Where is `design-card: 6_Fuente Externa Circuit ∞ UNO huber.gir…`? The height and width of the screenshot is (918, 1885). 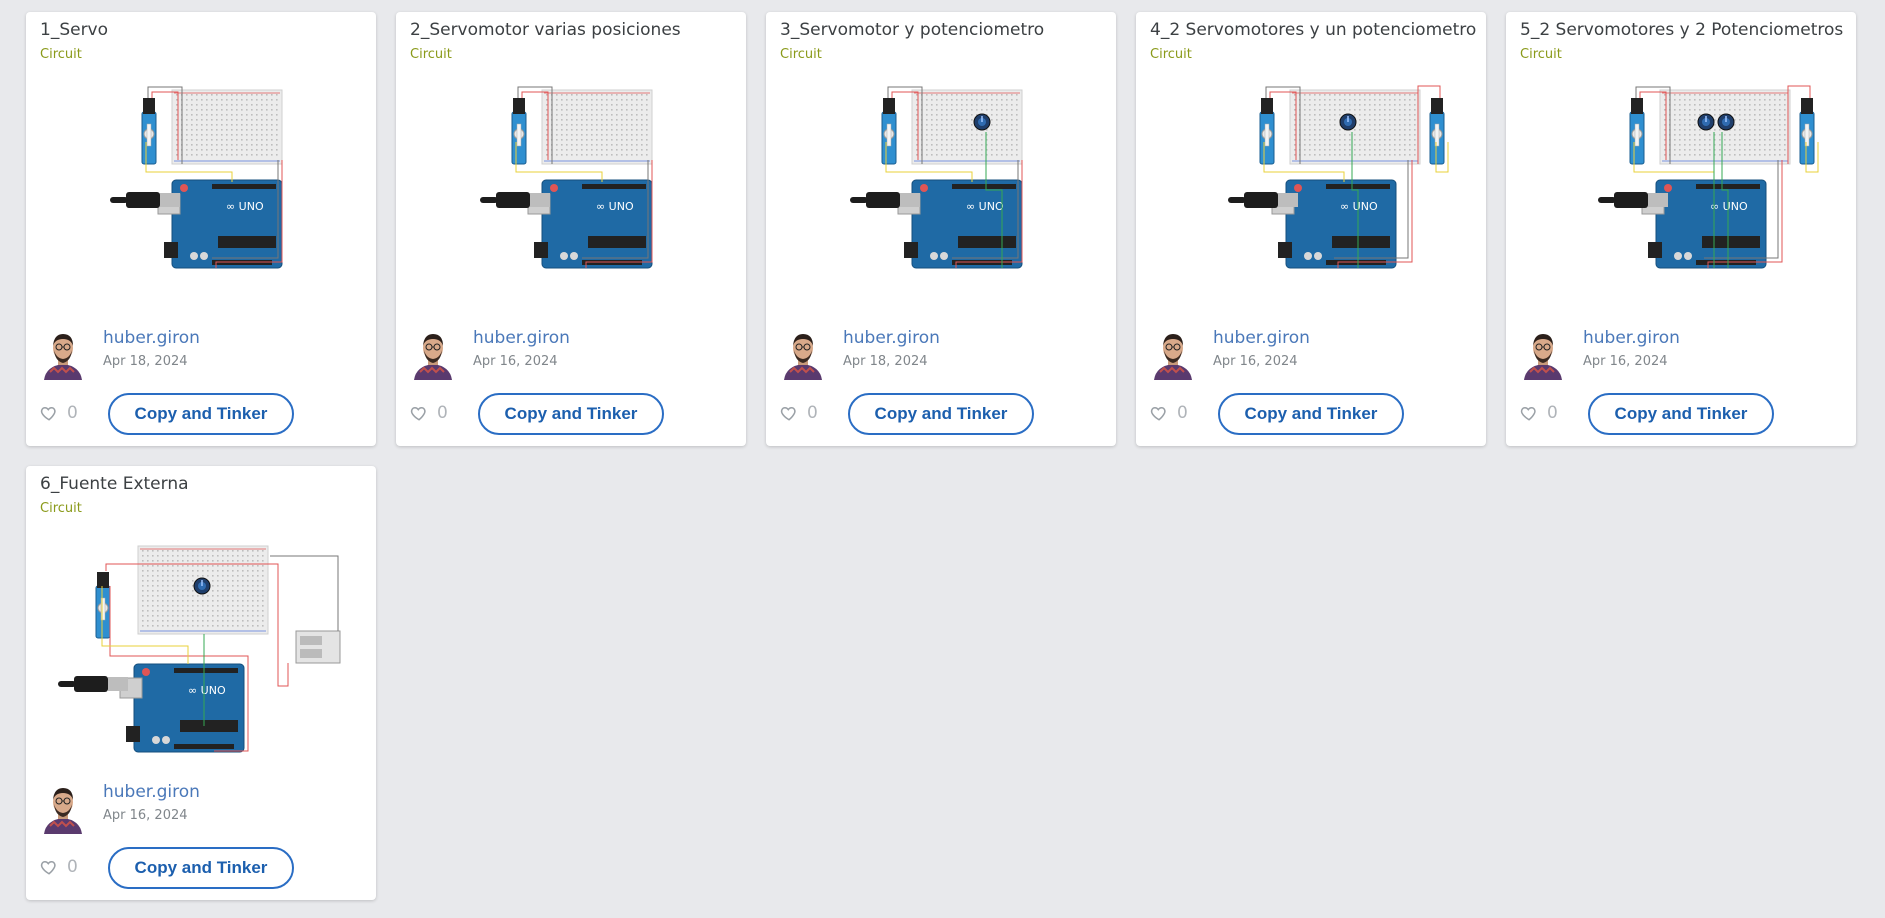 design-card: 6_Fuente Externa Circuit ∞ UNO huber.gir… is located at coordinates (201, 683).